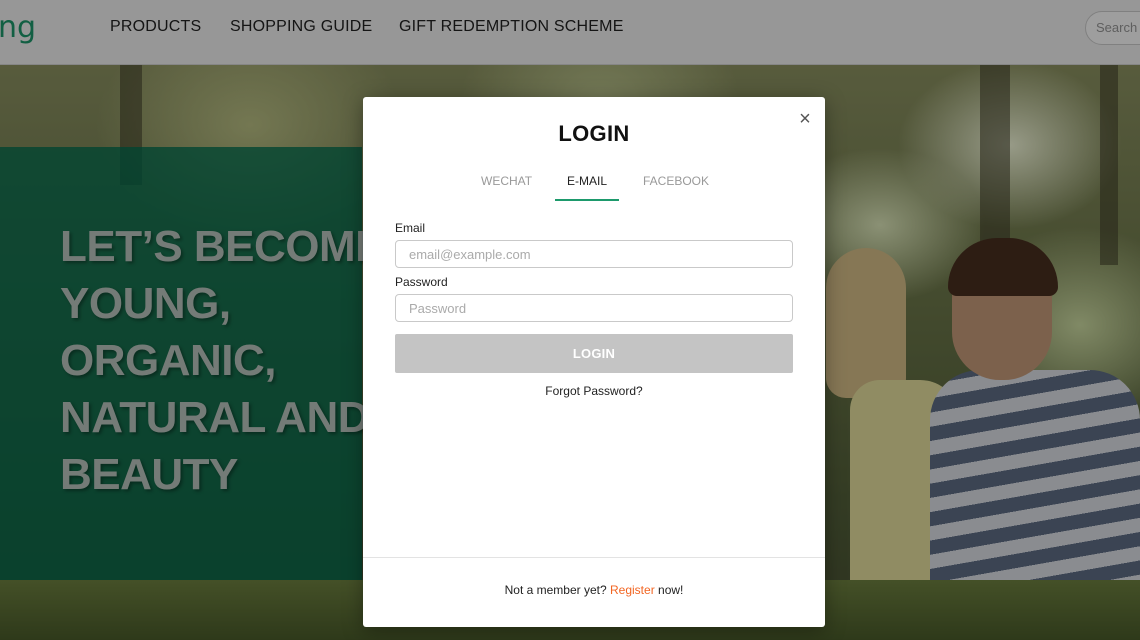 Image resolution: width=1140 pixels, height=640 pixels. What do you see at coordinates (594, 308) in the screenshot?
I see `password-field` at bounding box center [594, 308].